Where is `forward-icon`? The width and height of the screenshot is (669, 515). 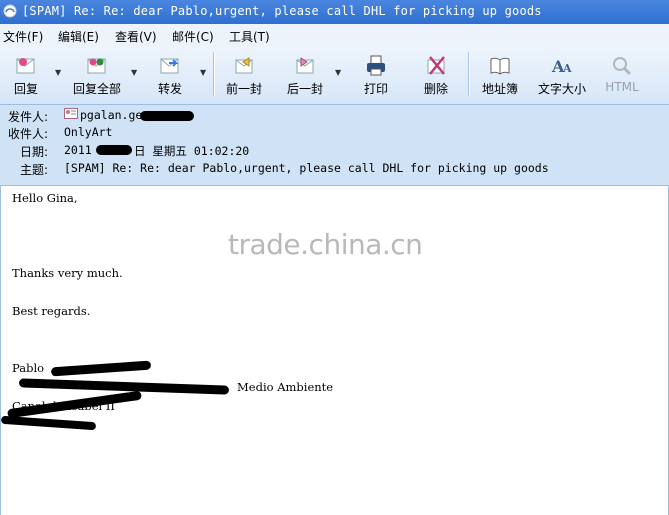 forward-icon is located at coordinates (169, 66).